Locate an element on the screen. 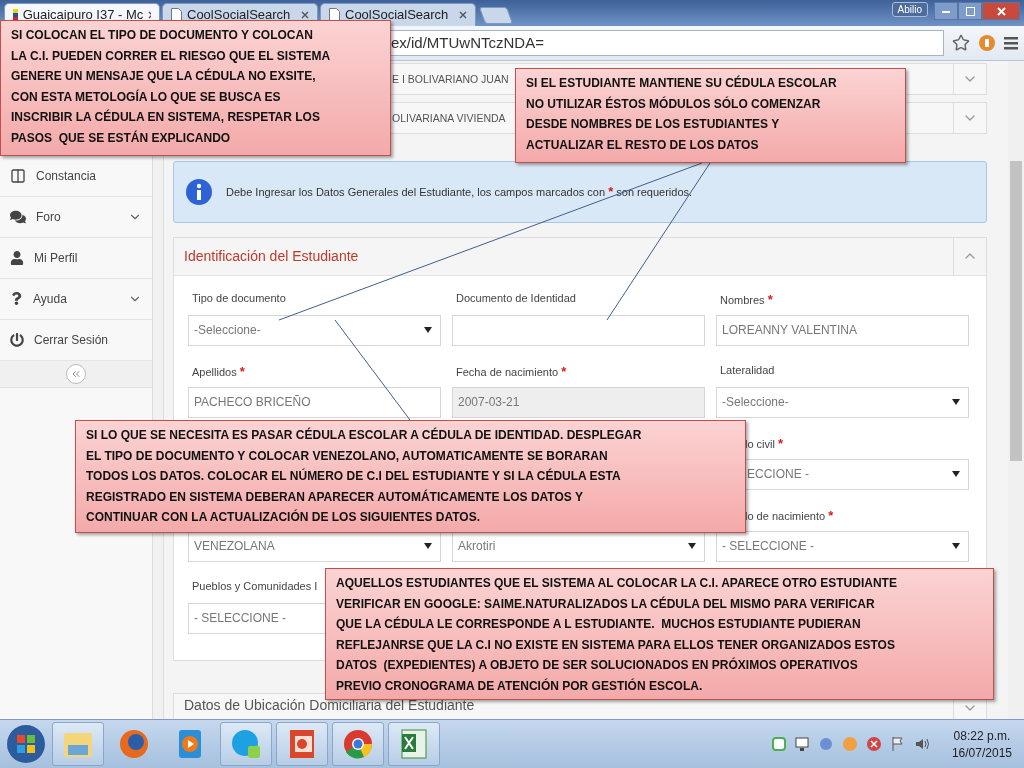  user-badge: Abilio is located at coordinates (909, 9).